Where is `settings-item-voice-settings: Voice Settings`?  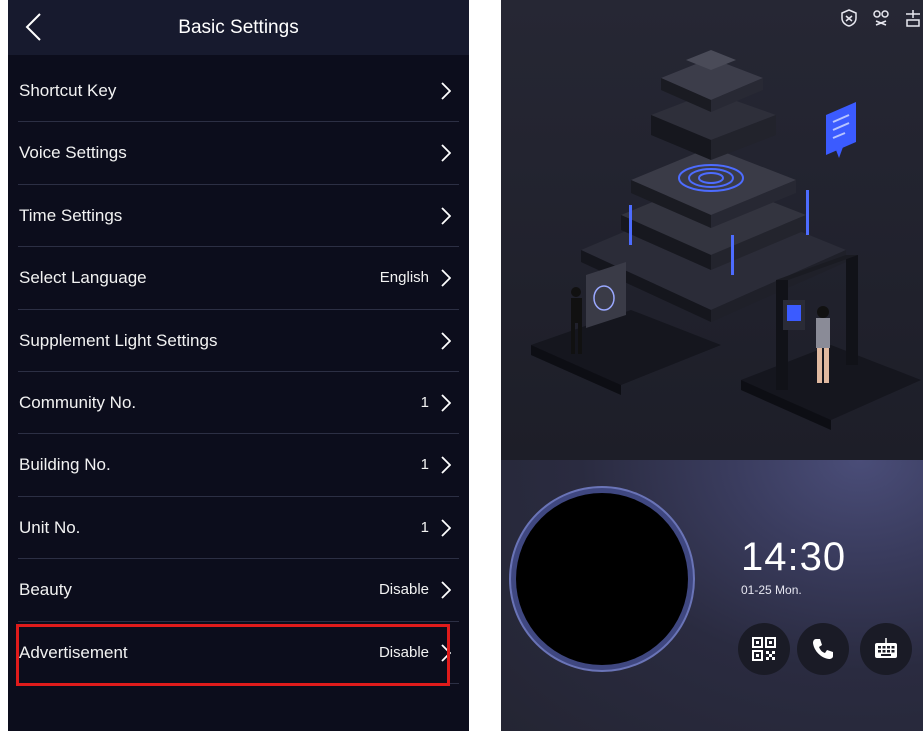 settings-item-voice-settings: Voice Settings is located at coordinates (238, 153).